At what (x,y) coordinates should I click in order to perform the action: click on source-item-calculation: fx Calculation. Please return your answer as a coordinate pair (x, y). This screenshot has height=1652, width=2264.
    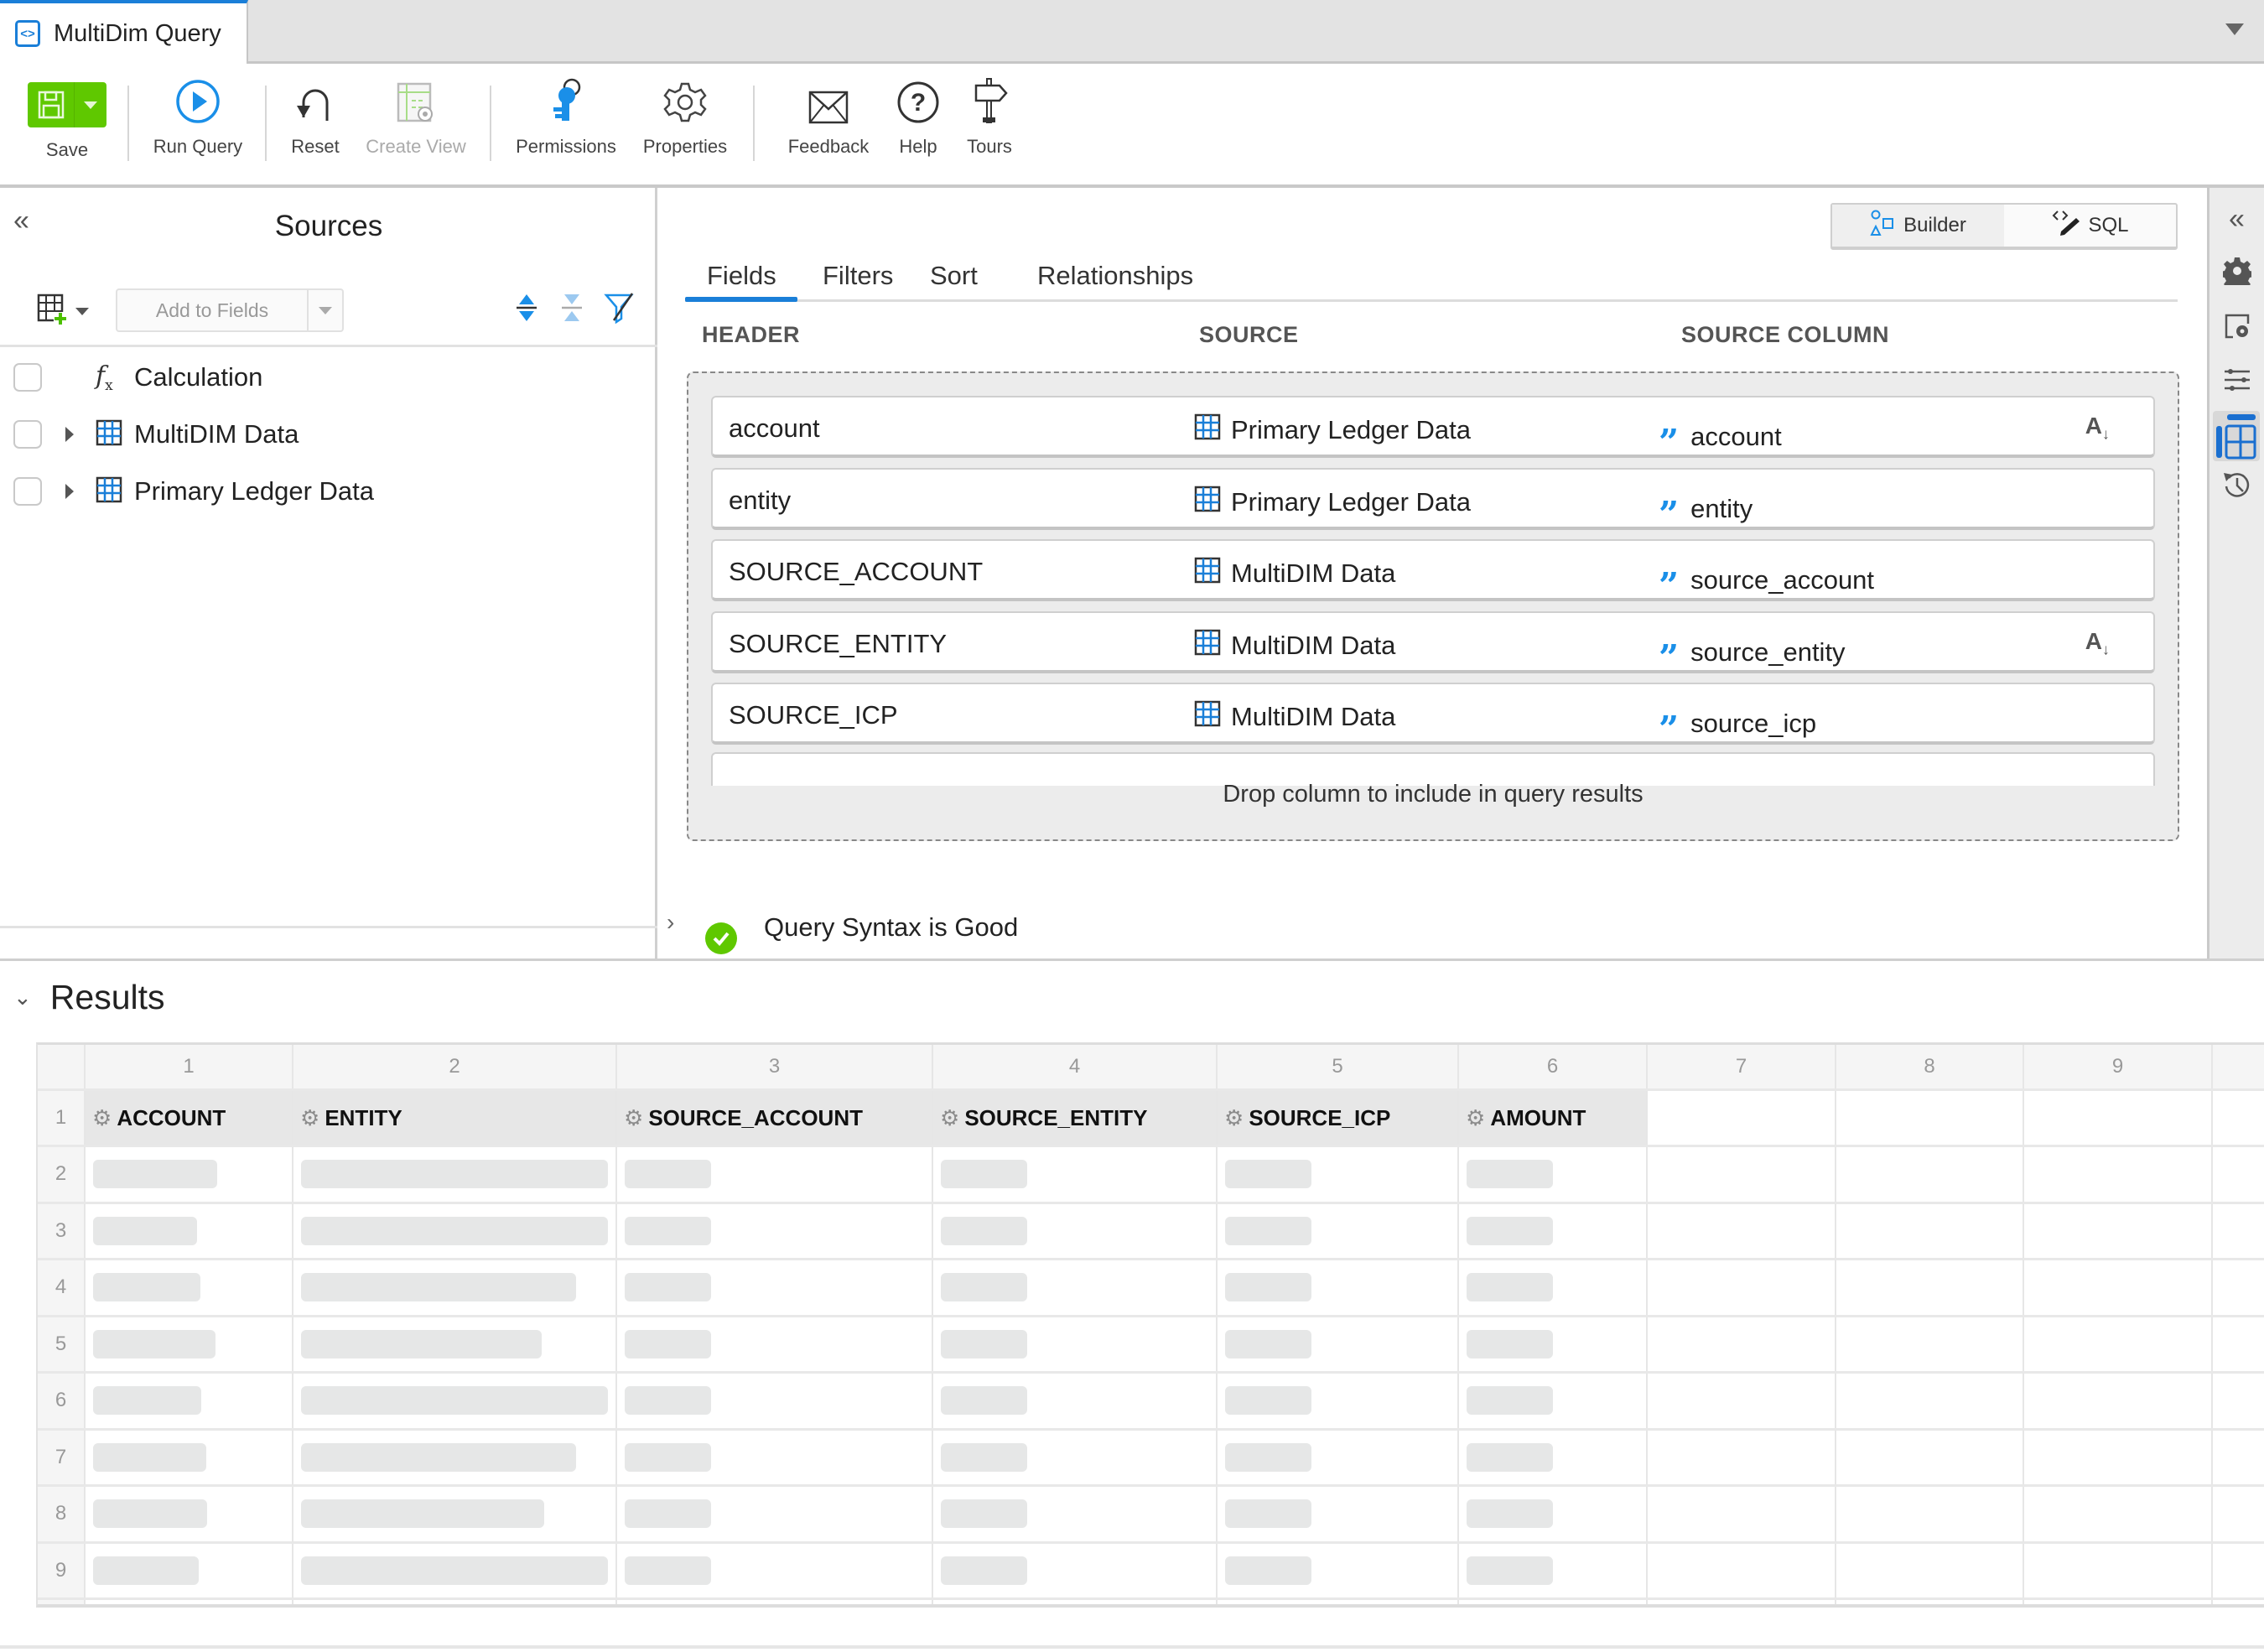
    Looking at the image, I should click on (329, 377).